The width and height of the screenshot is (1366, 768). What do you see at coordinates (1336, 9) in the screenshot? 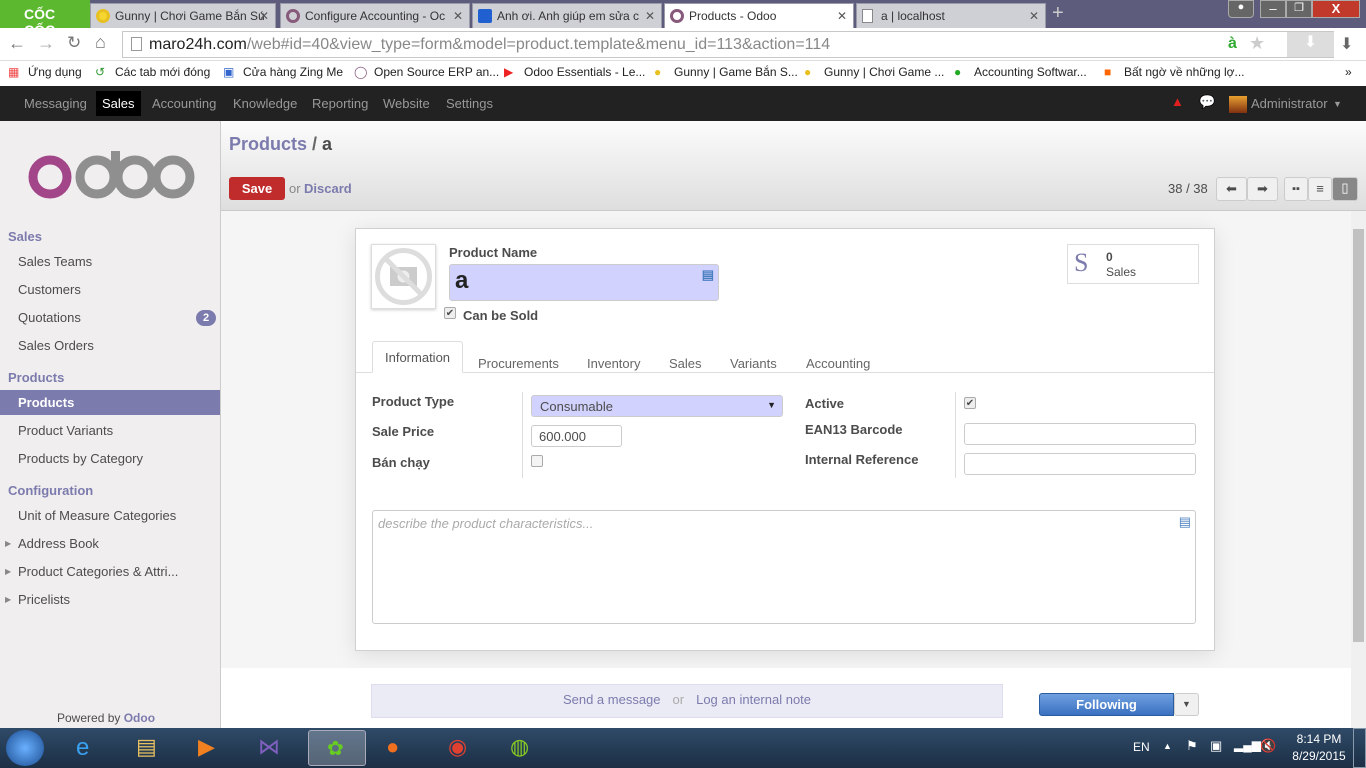
I see `close-window-icon: X` at bounding box center [1336, 9].